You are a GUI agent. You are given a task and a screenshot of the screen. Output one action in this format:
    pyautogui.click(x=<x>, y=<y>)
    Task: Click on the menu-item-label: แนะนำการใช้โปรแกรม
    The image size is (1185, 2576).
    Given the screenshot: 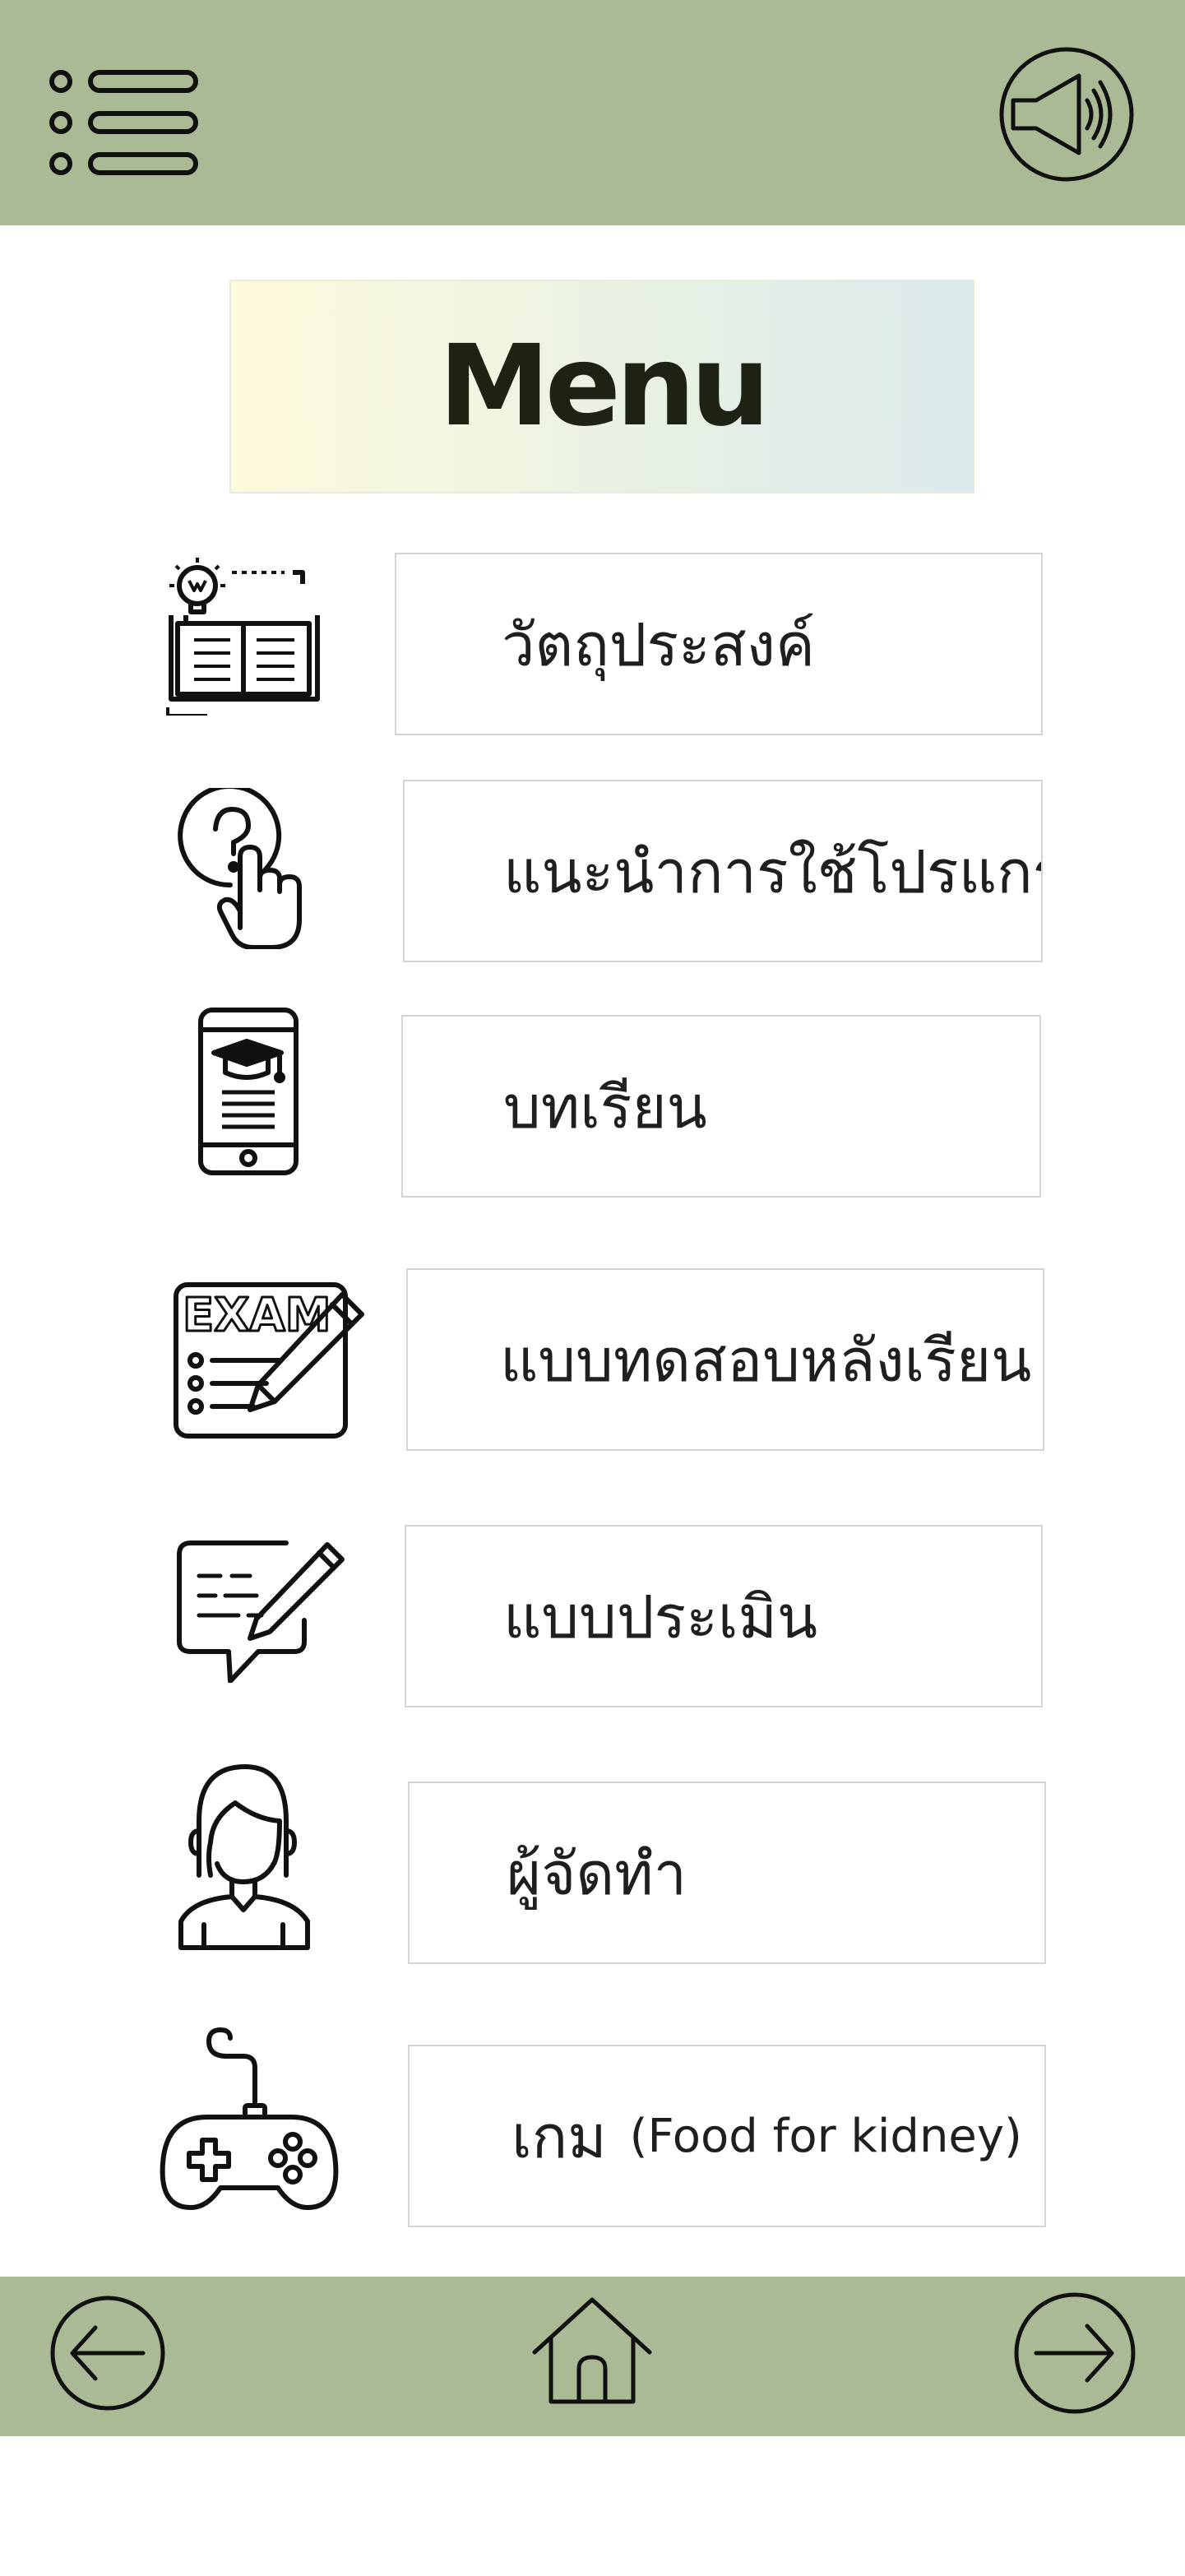 What is the action you would take?
    pyautogui.click(x=772, y=871)
    